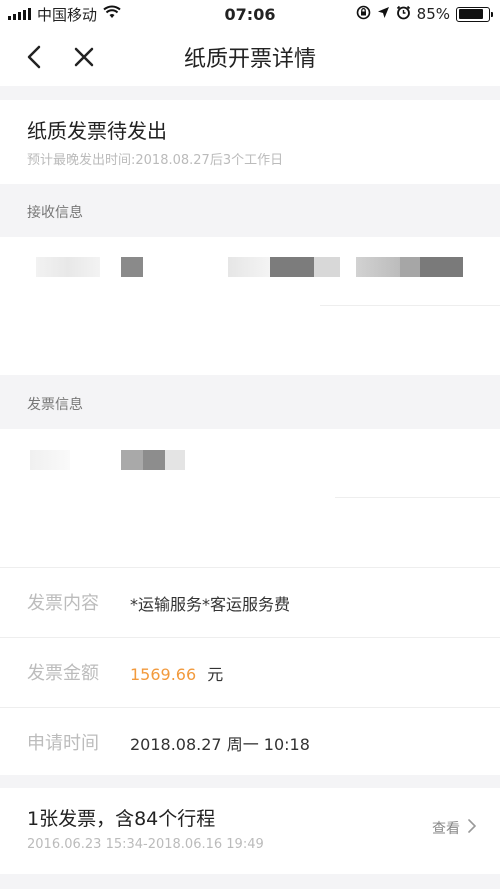  I want to click on invoice-status-subtitle: 预计最晚发出时间:2018.08.27后3个工作日, so click(155, 160).